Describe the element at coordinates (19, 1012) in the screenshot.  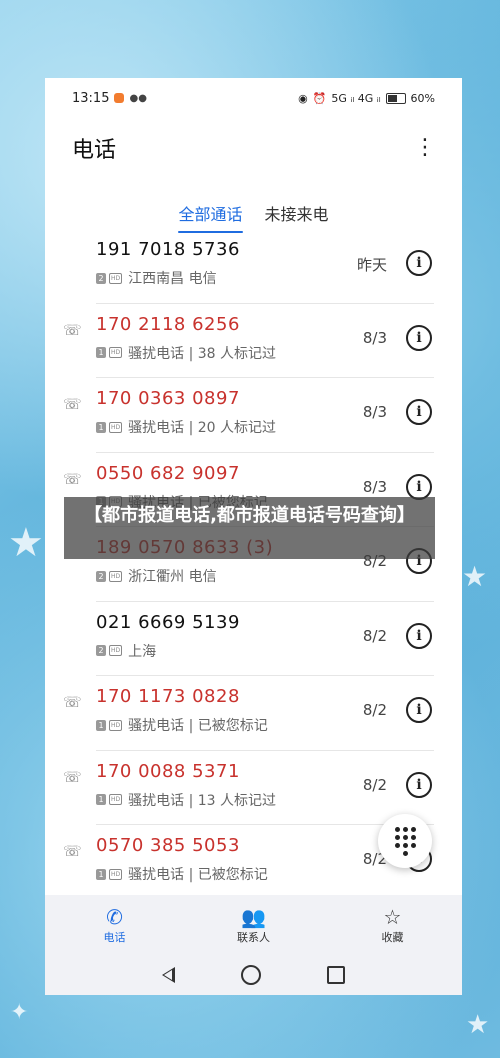
I see `wallpaper-star-icon: ✦` at that location.